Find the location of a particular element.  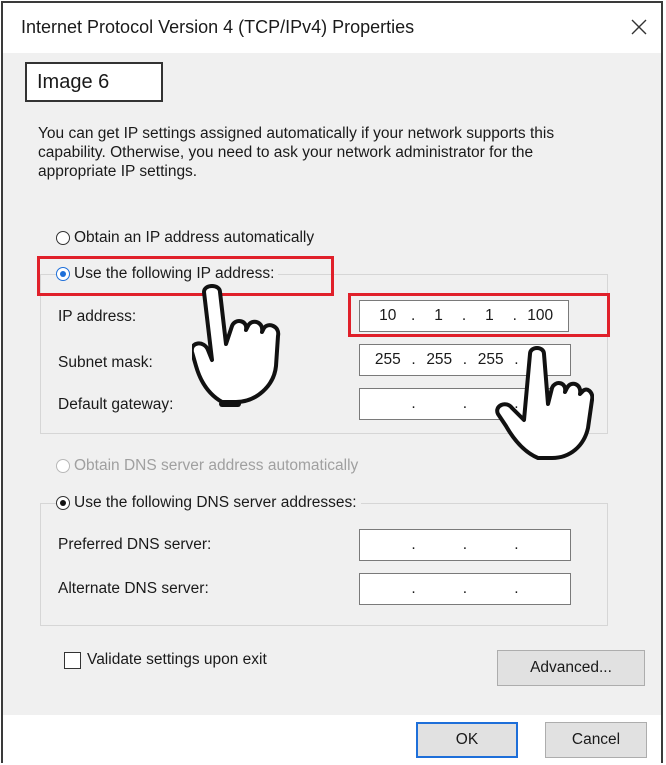

radio-button-auto-ip is located at coordinates (63, 238).